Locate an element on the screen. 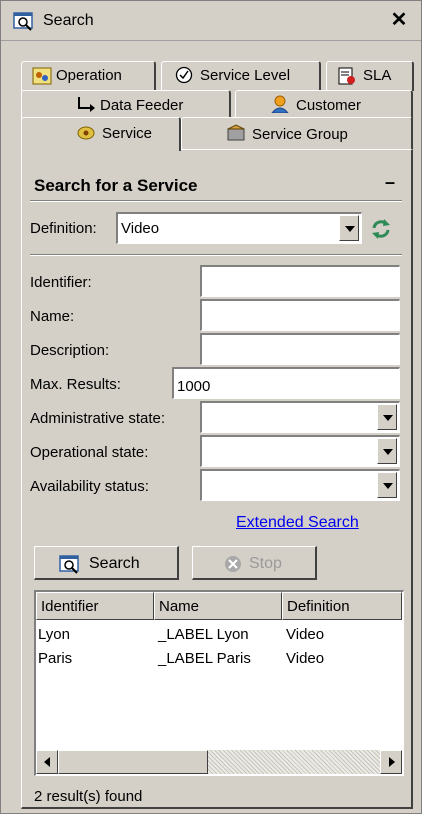  definition-label: Definition: is located at coordinates (63, 228).